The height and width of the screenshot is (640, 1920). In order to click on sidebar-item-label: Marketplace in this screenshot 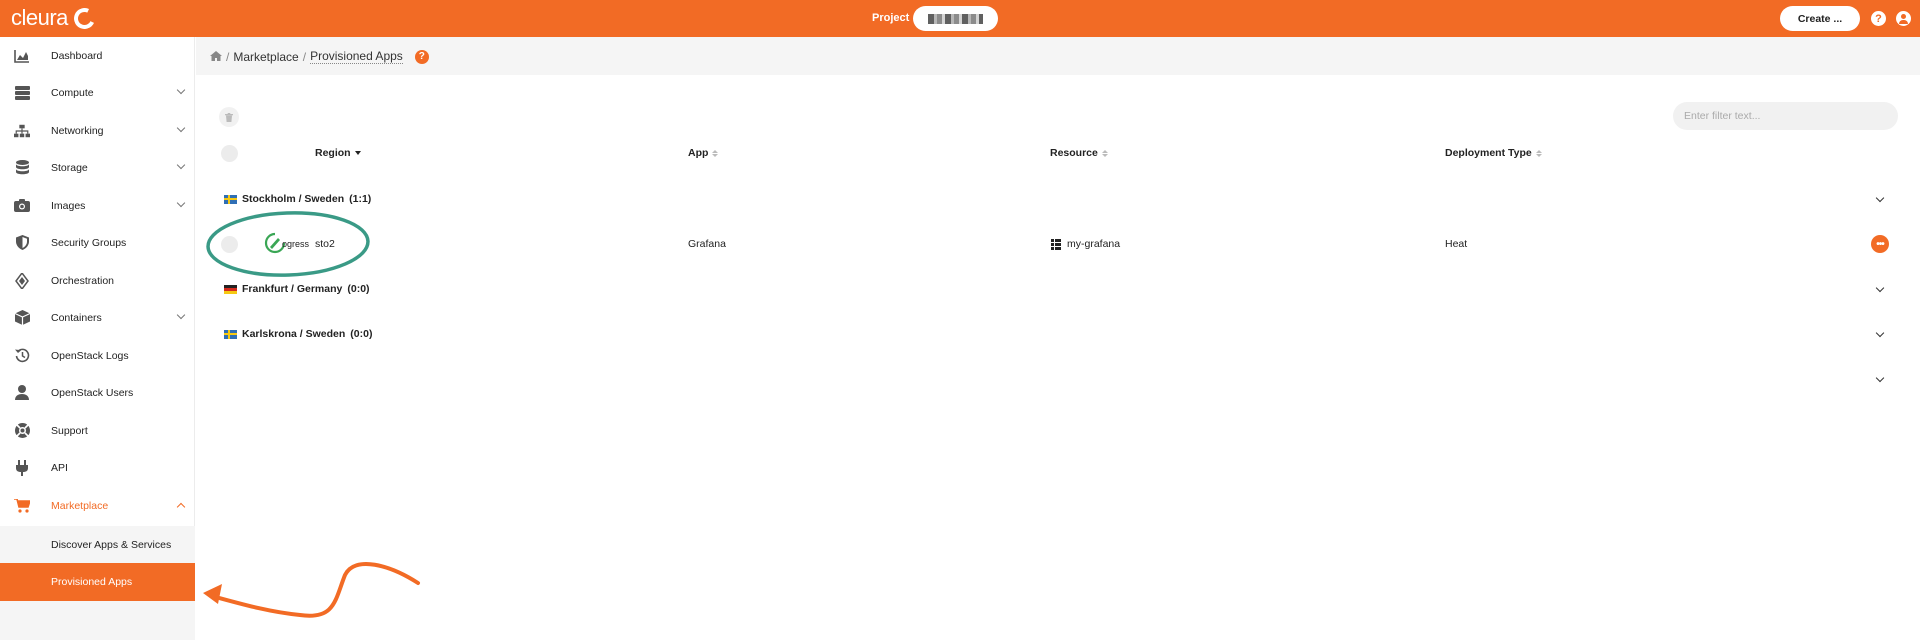, I will do `click(80, 505)`.